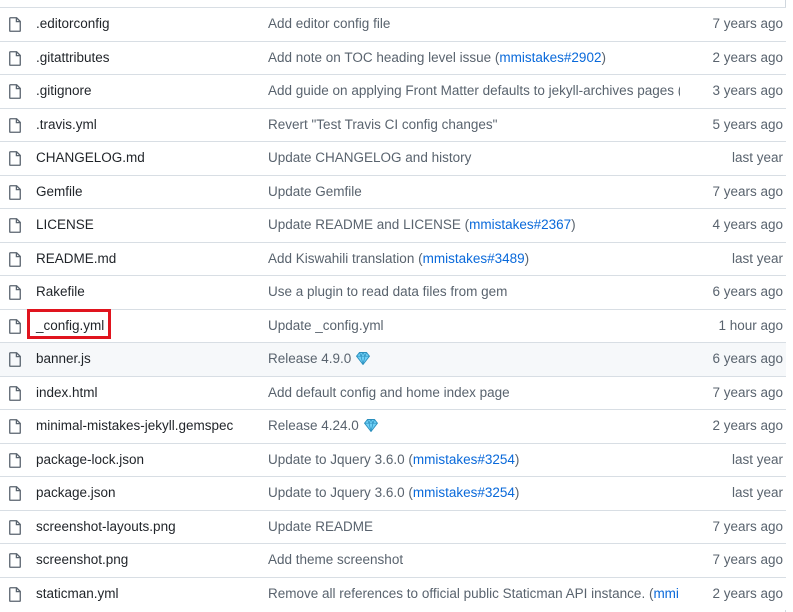  What do you see at coordinates (59, 191) in the screenshot?
I see `file-name-link: Gemfile` at bounding box center [59, 191].